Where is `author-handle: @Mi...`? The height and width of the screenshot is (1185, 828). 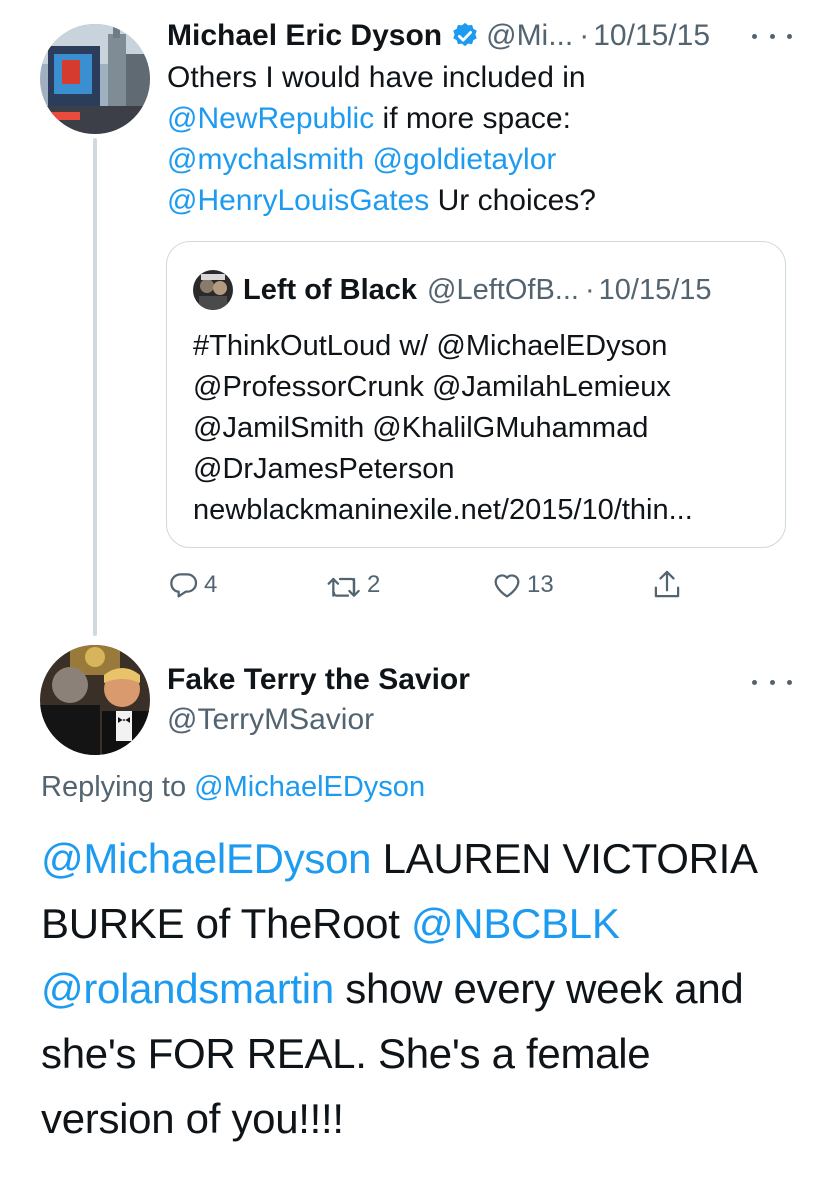 author-handle: @Mi... is located at coordinates (529, 36).